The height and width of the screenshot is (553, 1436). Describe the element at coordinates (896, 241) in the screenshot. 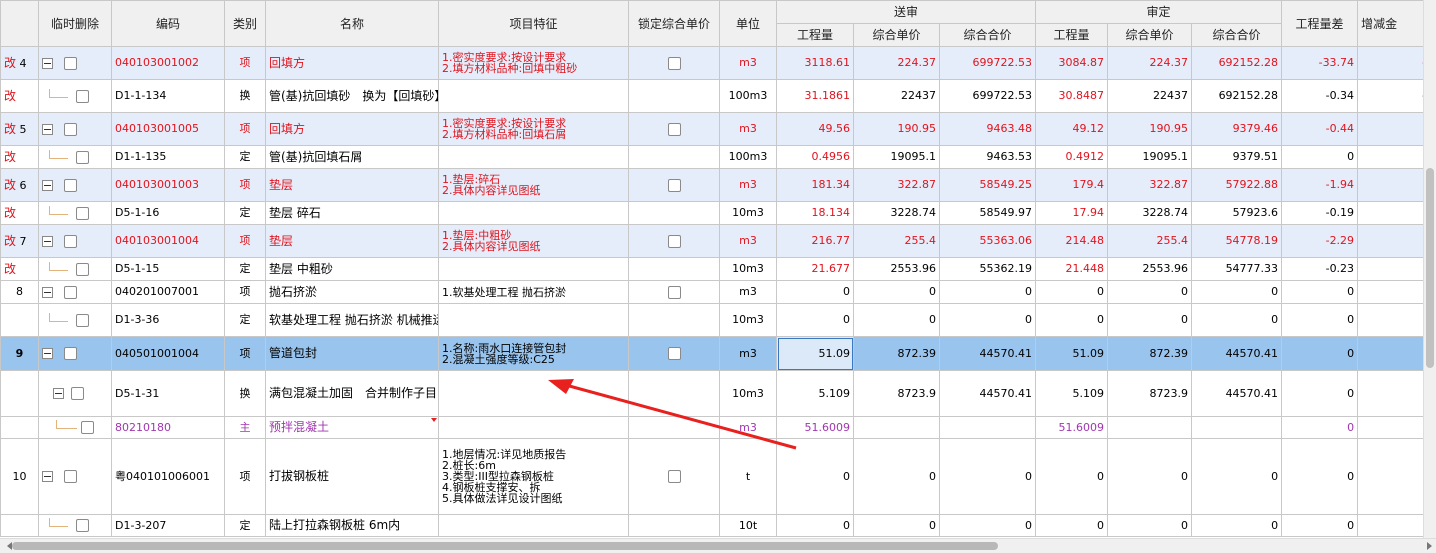

I see `song-uprice-cell: 255.4` at that location.